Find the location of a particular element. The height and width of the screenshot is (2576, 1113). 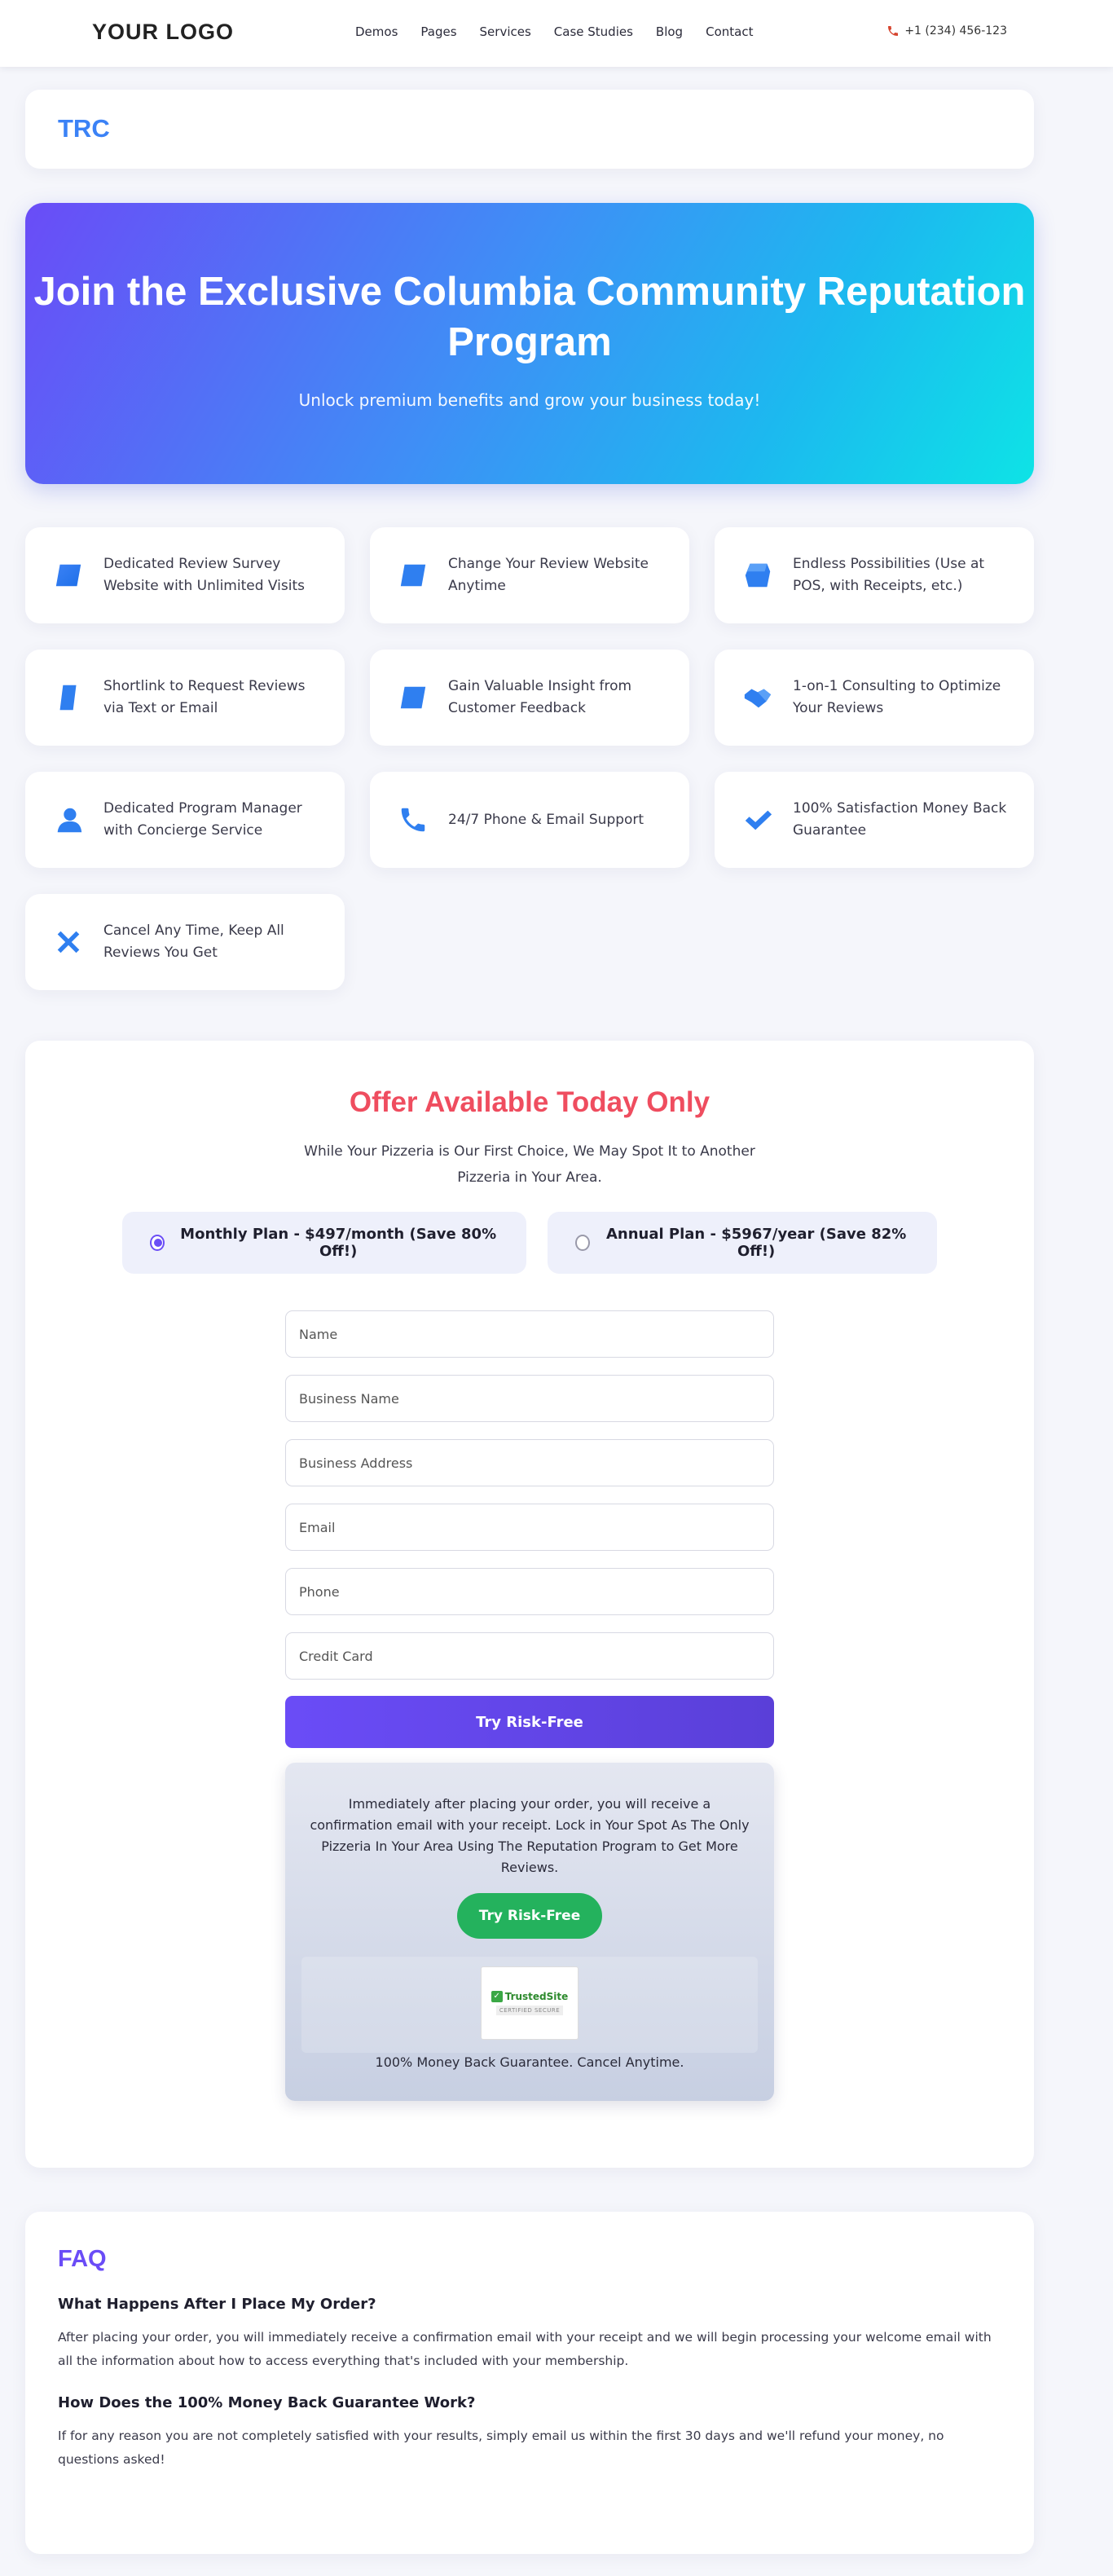

name-input is located at coordinates (529, 1334).